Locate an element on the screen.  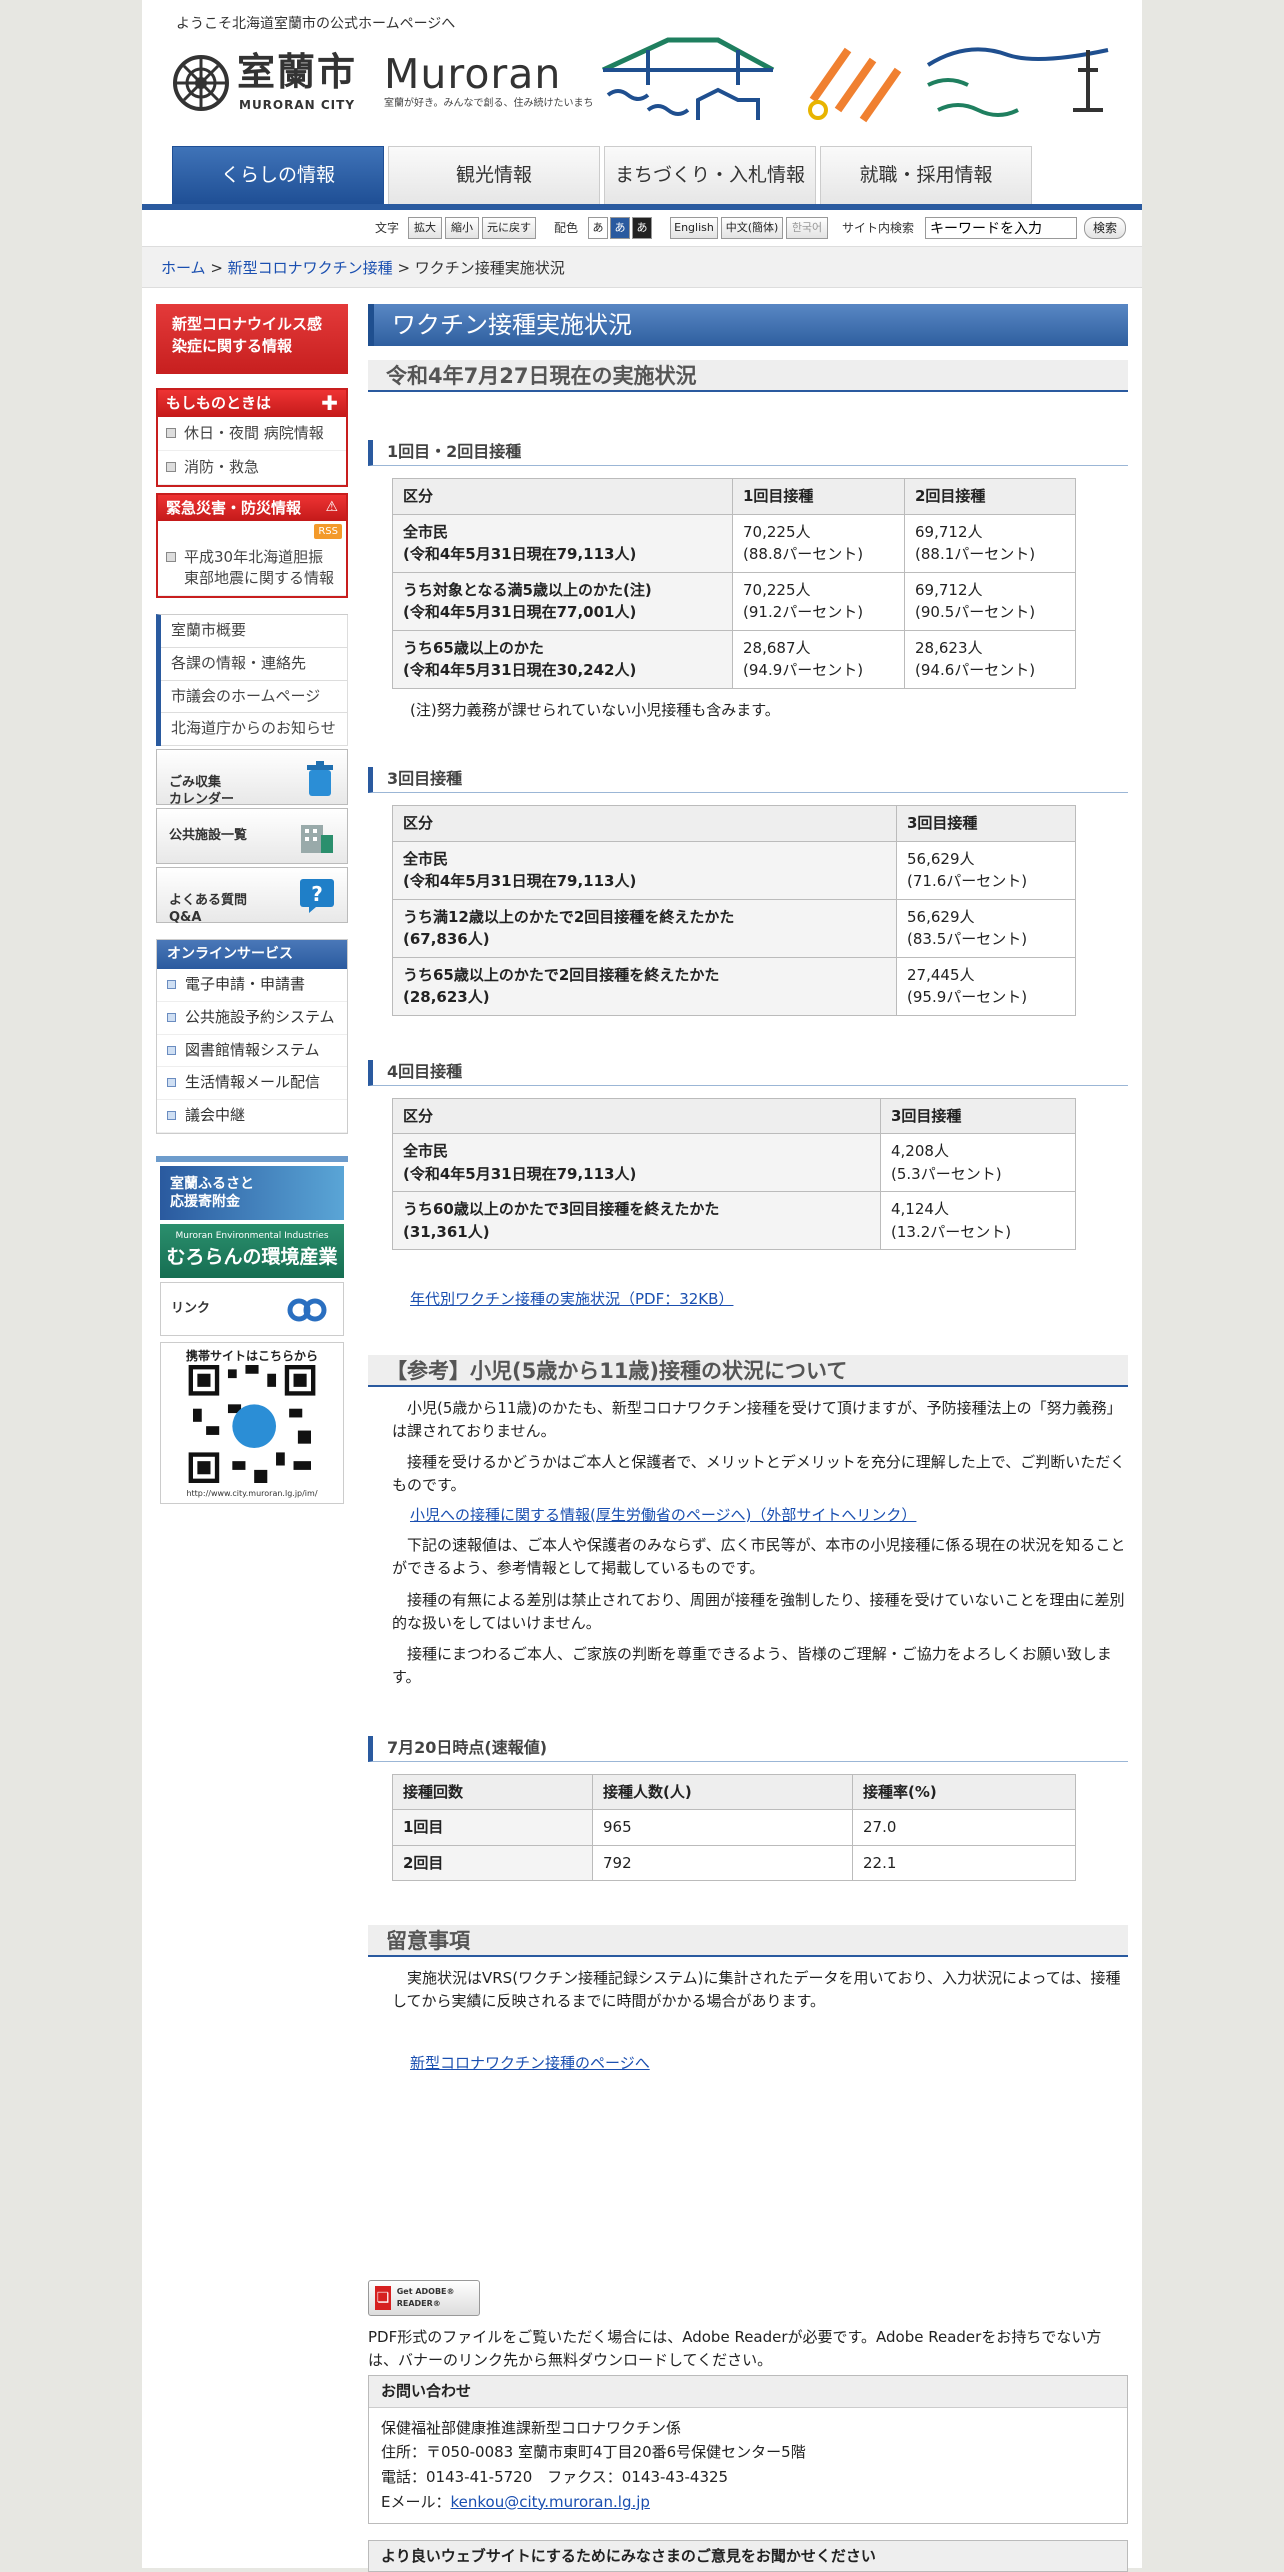
contact-address: 住所：〒050-0083 室蘭市東町4丁目20番6号保健センター5階 is located at coordinates (593, 2452).